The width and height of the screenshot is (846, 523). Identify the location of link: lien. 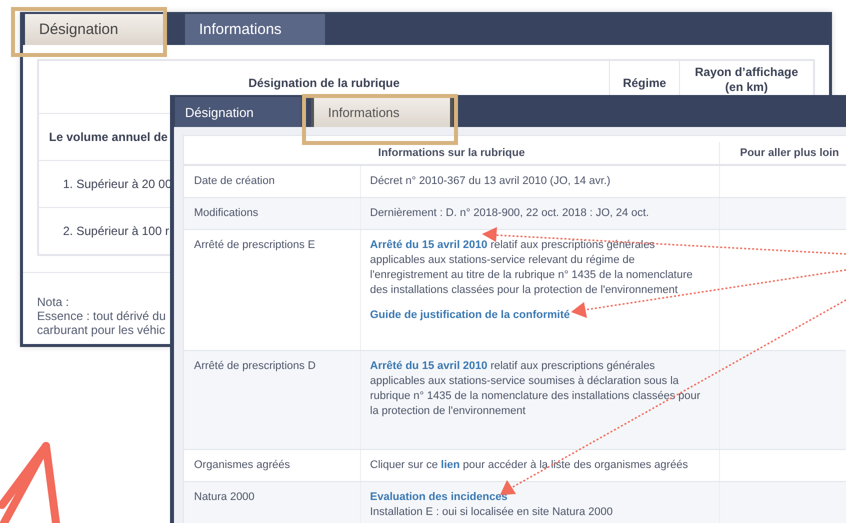
(450, 465).